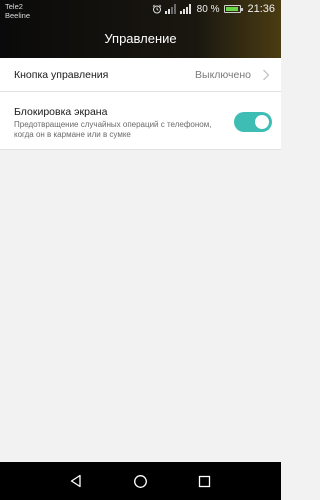 Image resolution: width=320 pixels, height=500 pixels. I want to click on alarm-icon, so click(157, 9).